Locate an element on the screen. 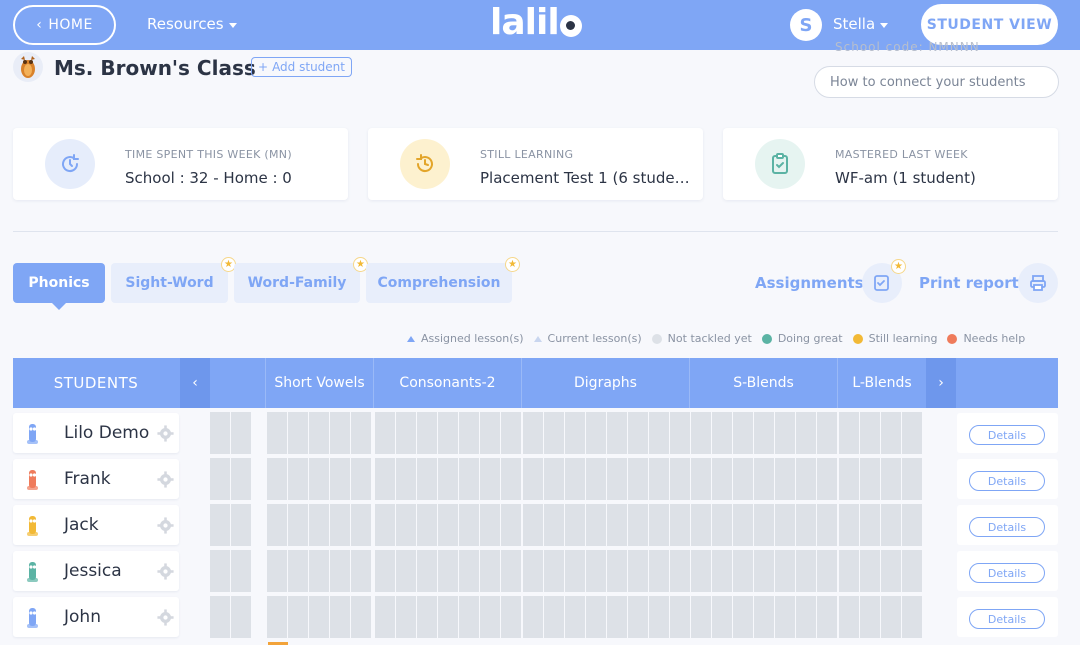 The width and height of the screenshot is (1080, 645). column-header-consonants-2: Consonants-2 is located at coordinates (447, 383).